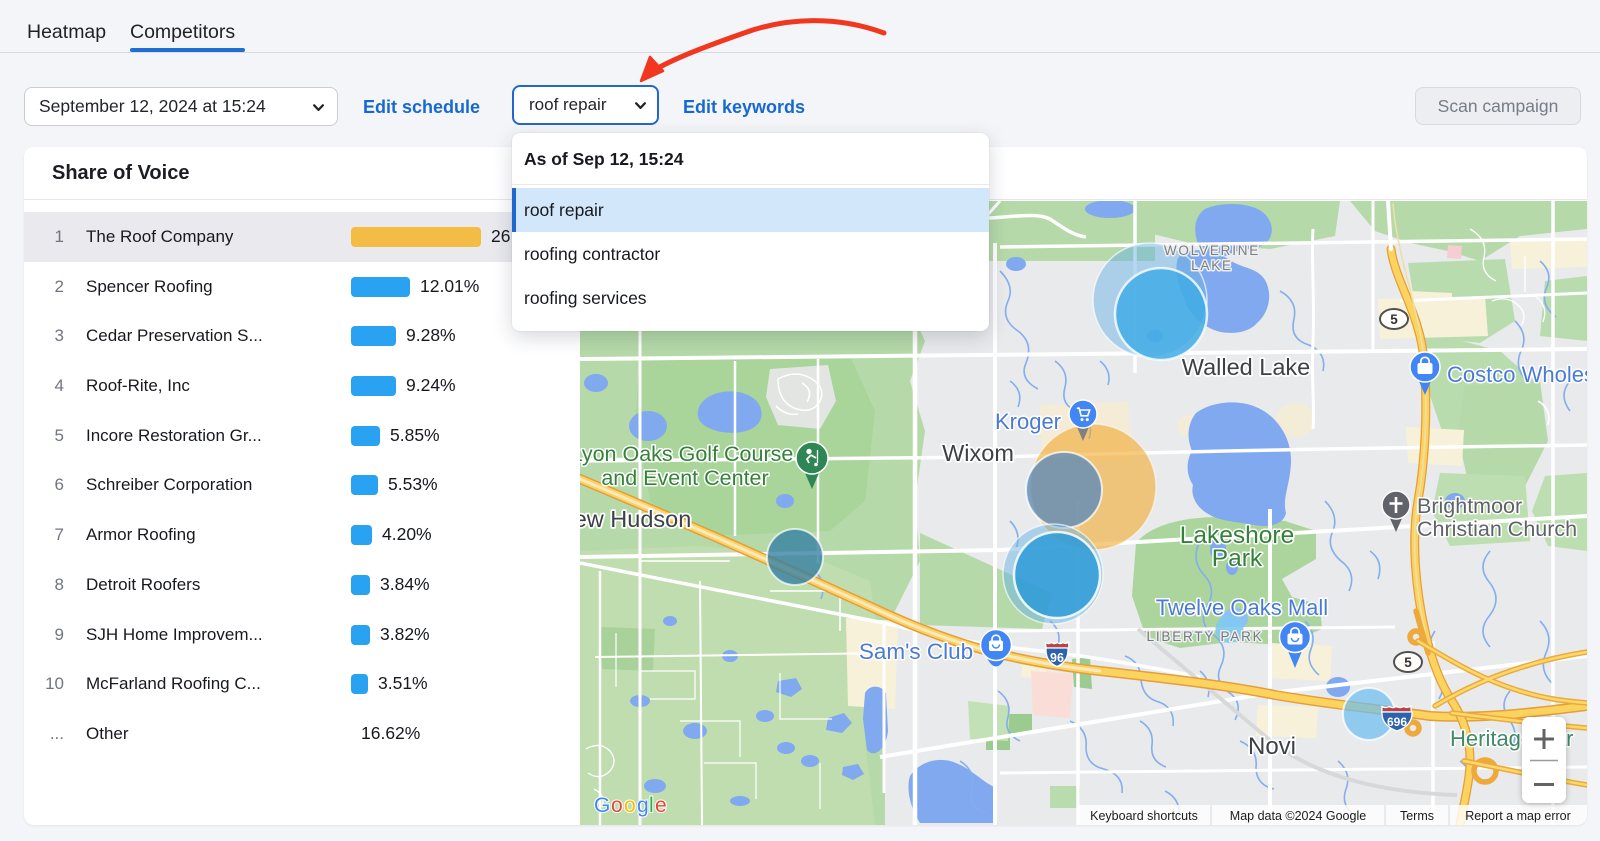 This screenshot has height=841, width=1600. What do you see at coordinates (1237, 558) in the screenshot?
I see `svg-text: Park` at bounding box center [1237, 558].